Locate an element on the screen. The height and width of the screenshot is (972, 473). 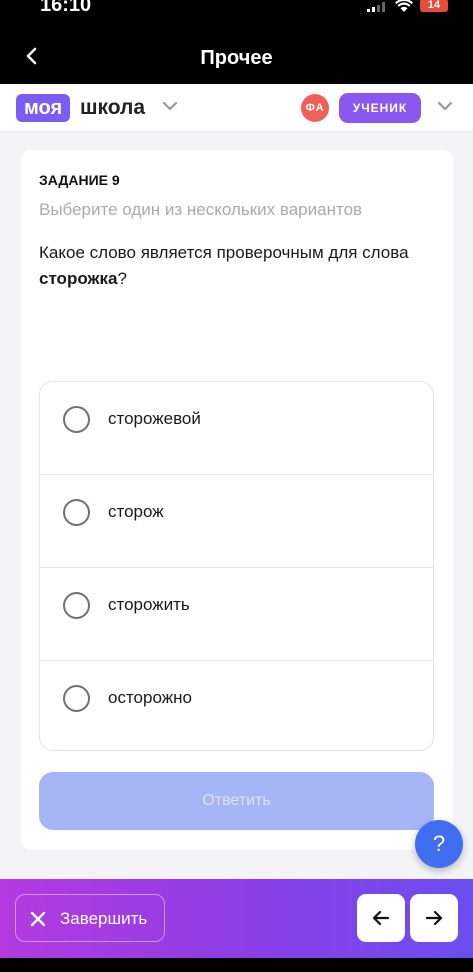
bottom-toolbar: Завершить is located at coordinates (236, 918).